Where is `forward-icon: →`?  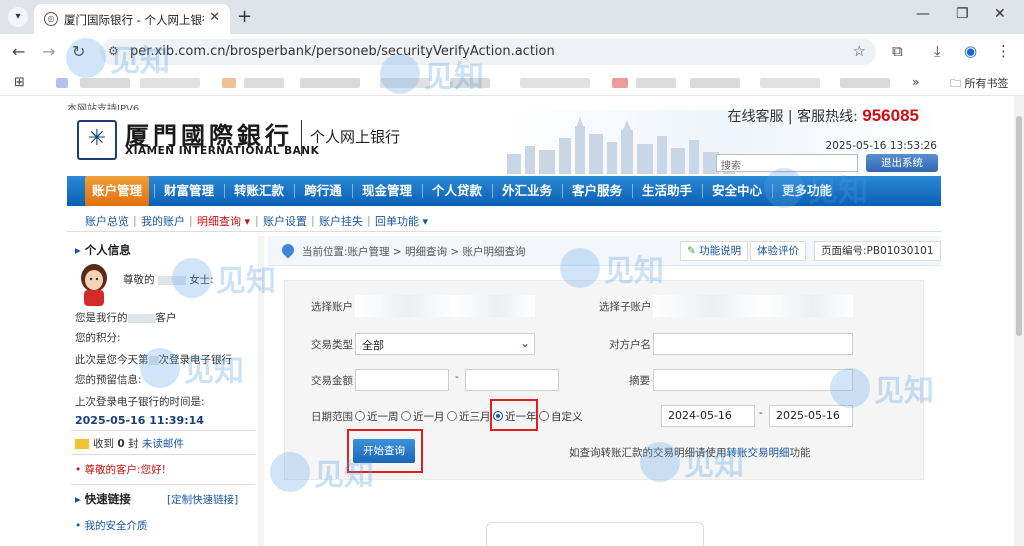
forward-icon: → is located at coordinates (48, 51).